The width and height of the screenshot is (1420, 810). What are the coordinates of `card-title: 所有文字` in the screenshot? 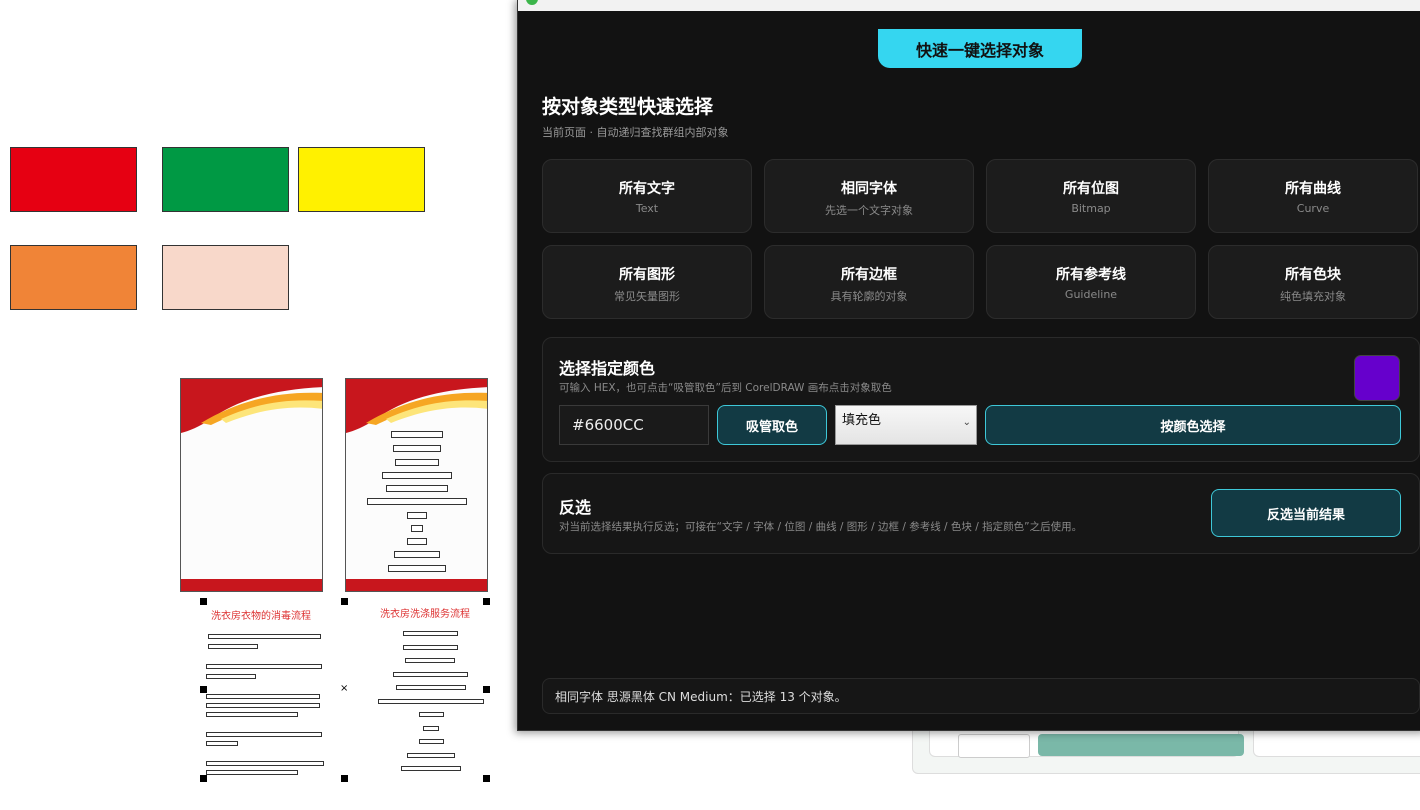 It's located at (647, 189).